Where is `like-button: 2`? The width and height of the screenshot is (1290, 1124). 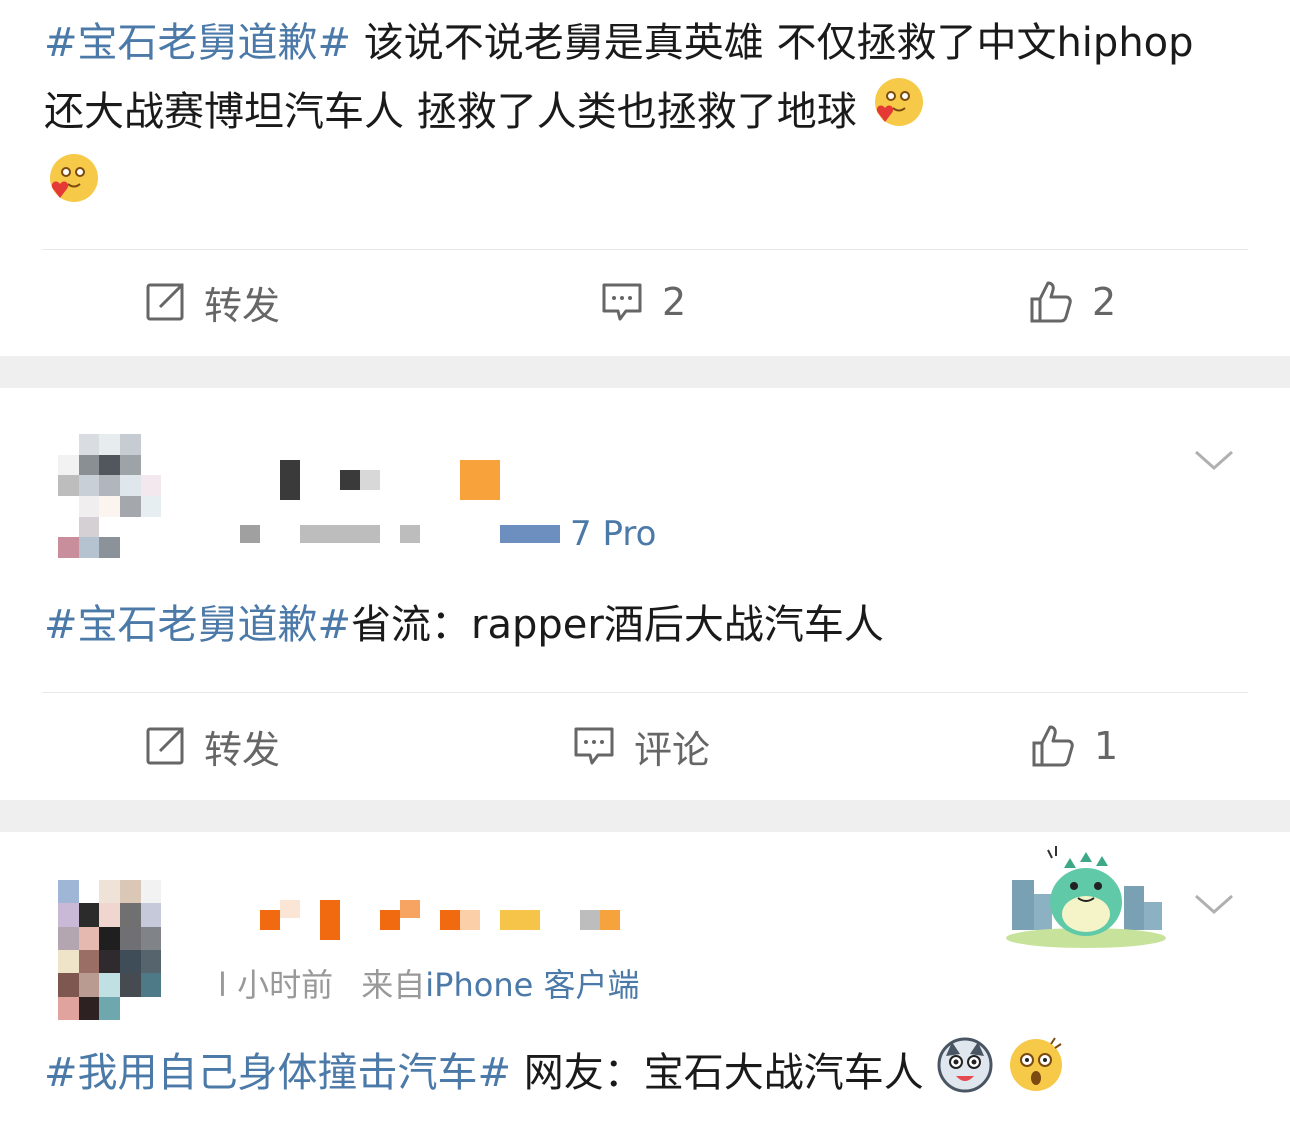
like-button: 2 is located at coordinates (1072, 302).